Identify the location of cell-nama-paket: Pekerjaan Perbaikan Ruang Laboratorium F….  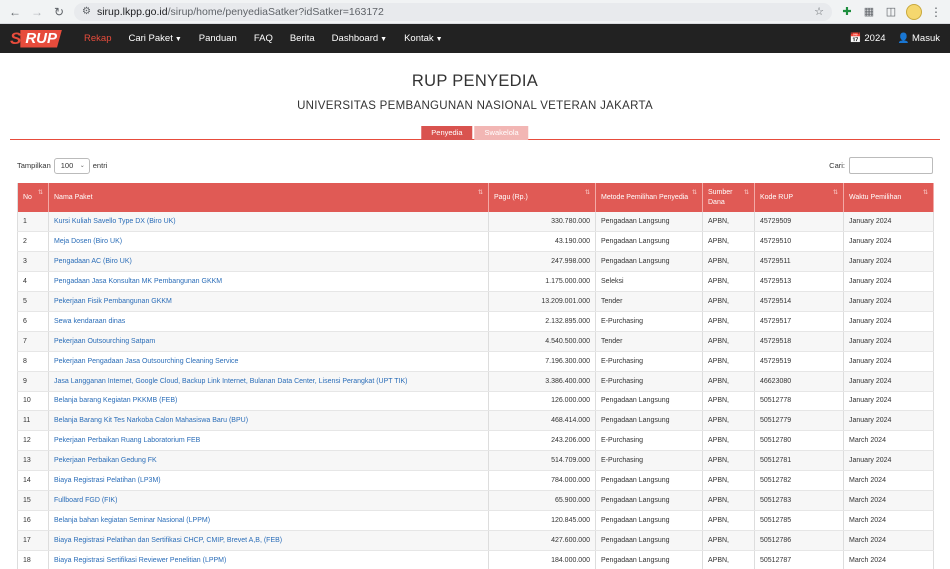
(268, 441).